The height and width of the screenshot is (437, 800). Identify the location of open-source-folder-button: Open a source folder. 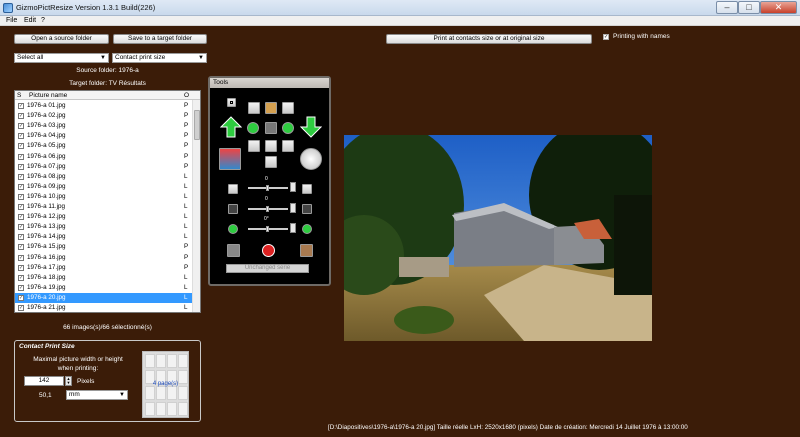
(61, 39).